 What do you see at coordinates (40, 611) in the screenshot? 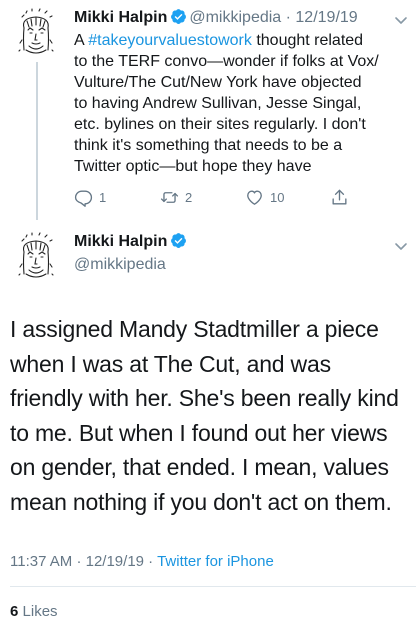
I see `likes-label: Likes` at bounding box center [40, 611].